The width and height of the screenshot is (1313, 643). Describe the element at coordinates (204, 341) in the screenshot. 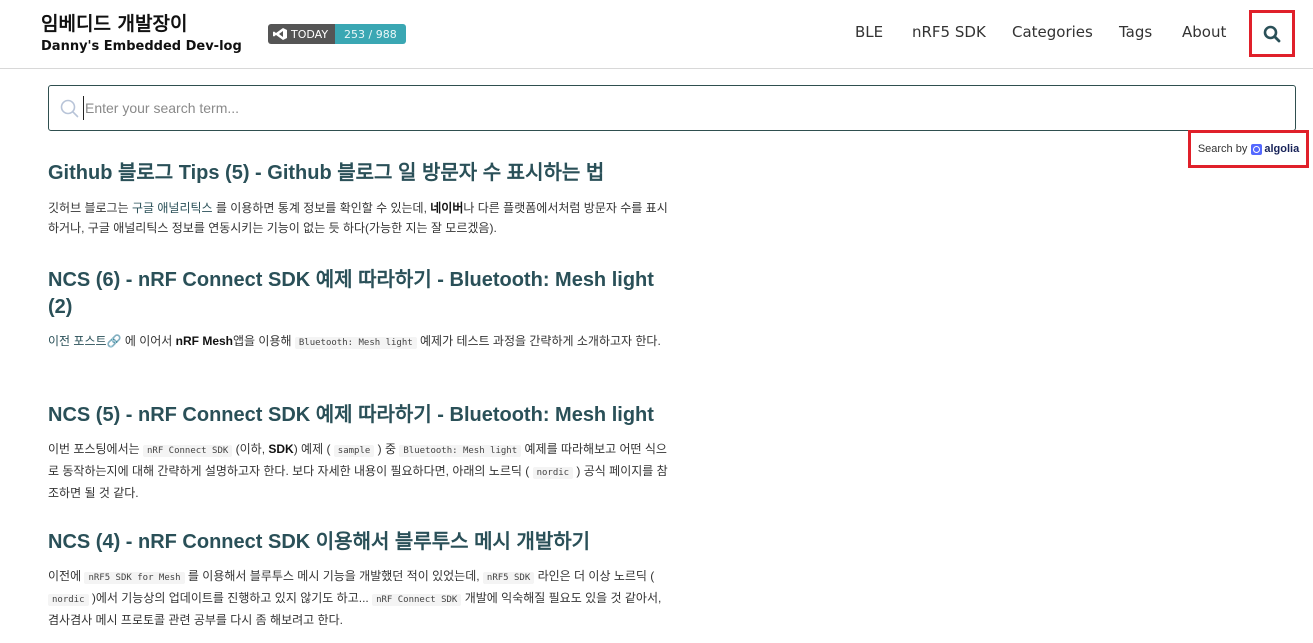

I see `excerpt-bold: nRF Mesh` at that location.